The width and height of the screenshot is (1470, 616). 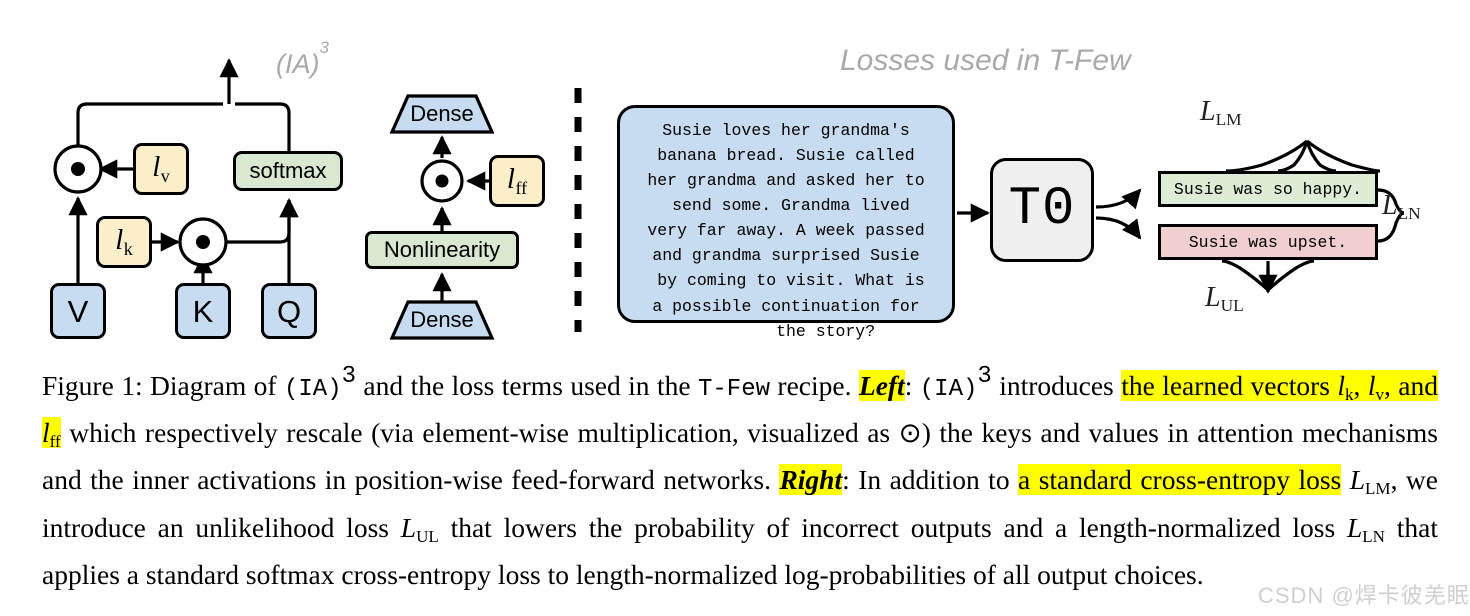 I want to click on panel-title-ia3: (IA)3, so click(x=302, y=58).